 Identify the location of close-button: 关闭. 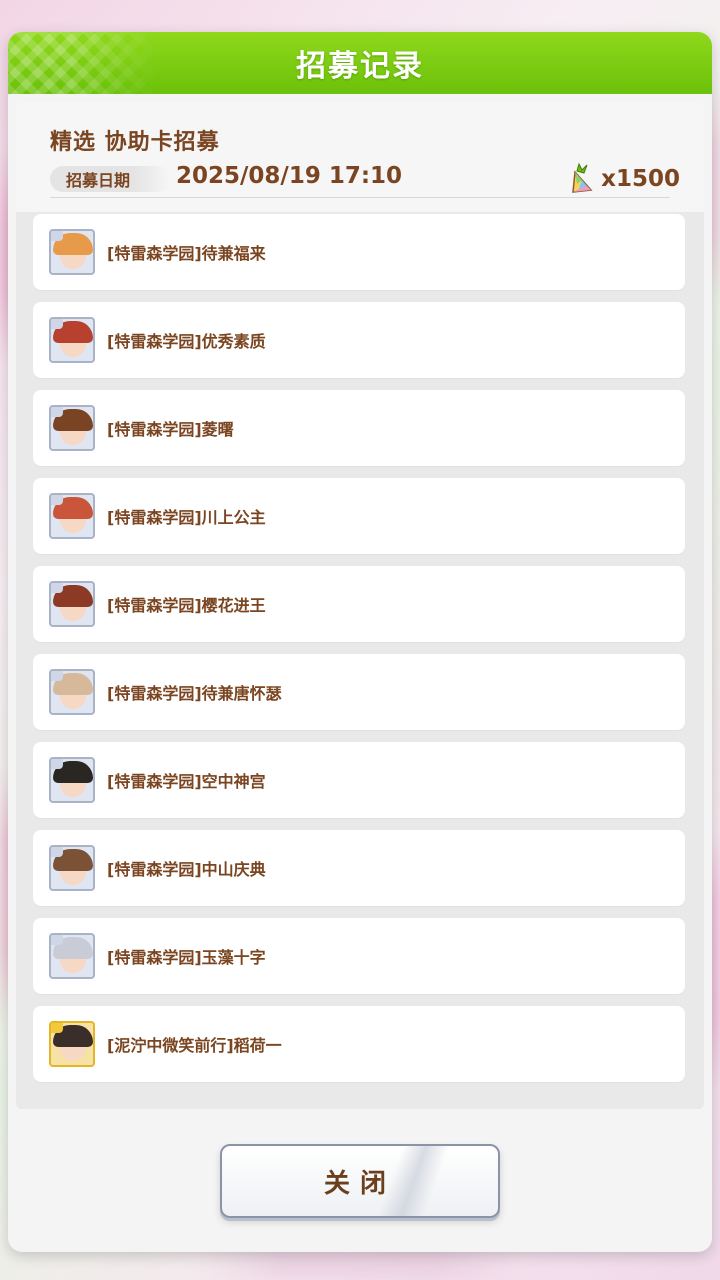
(360, 1181).